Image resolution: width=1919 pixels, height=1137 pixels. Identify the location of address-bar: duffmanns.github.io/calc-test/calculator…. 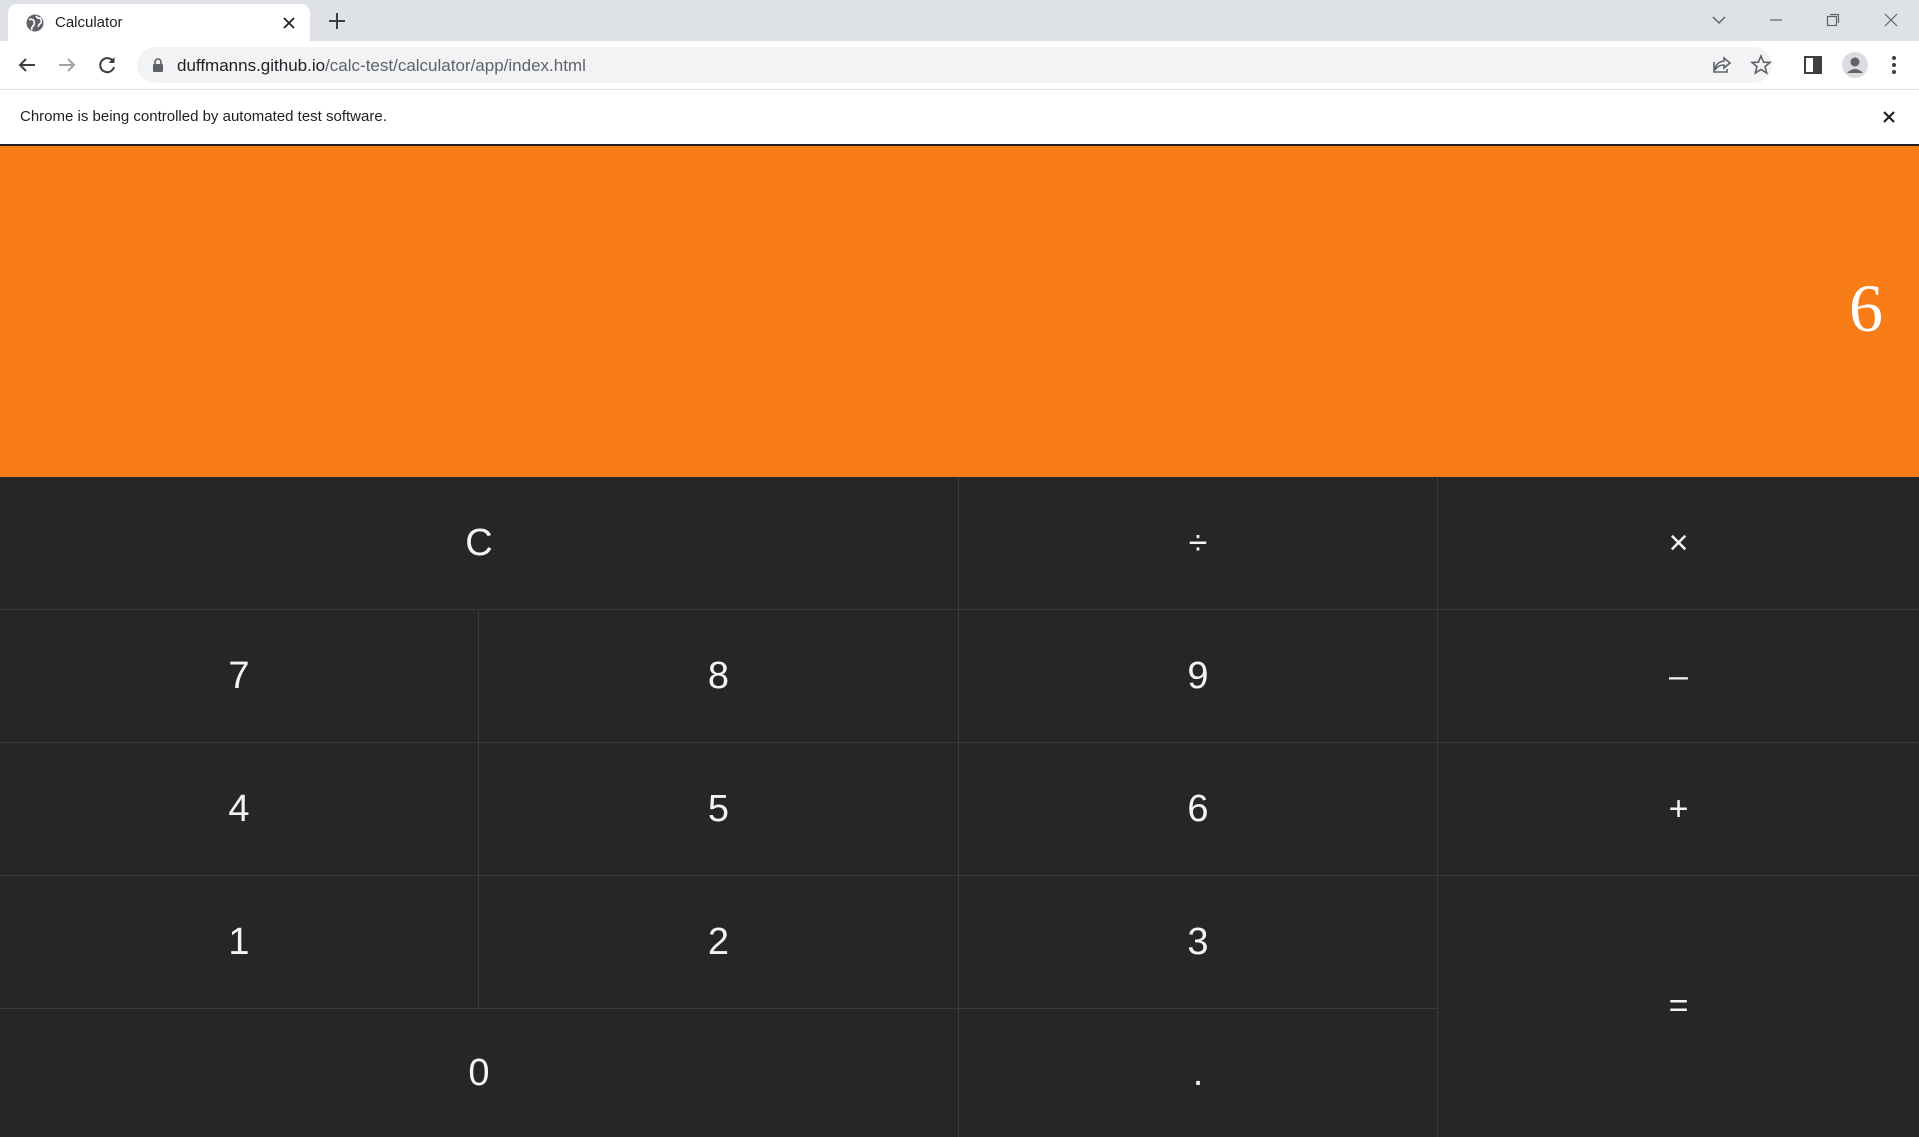
(955, 65).